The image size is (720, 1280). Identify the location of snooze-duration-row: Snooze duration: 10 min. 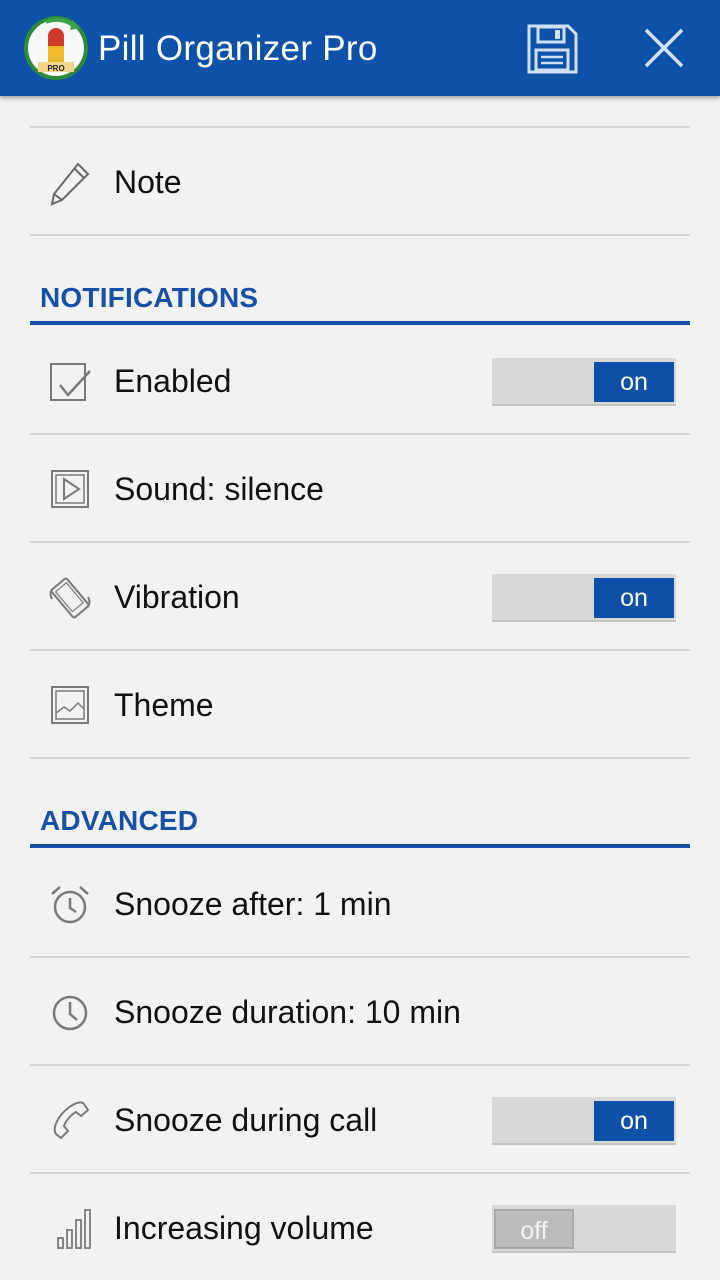
(360, 1012).